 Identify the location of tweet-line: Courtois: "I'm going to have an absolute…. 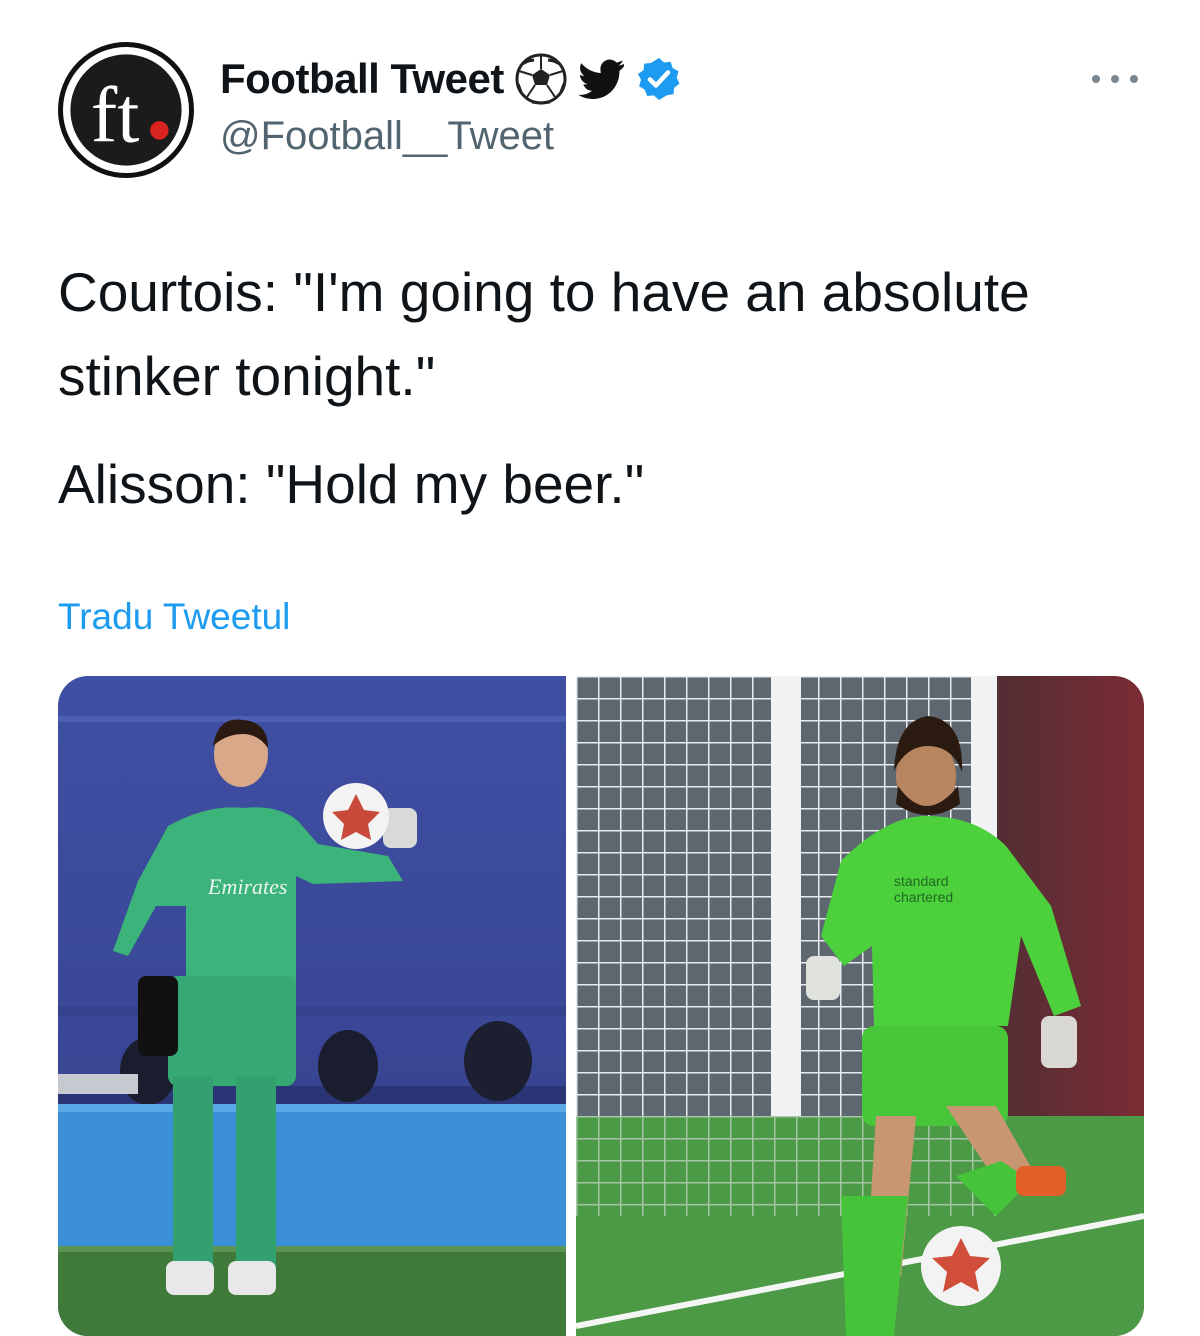
(544, 334).